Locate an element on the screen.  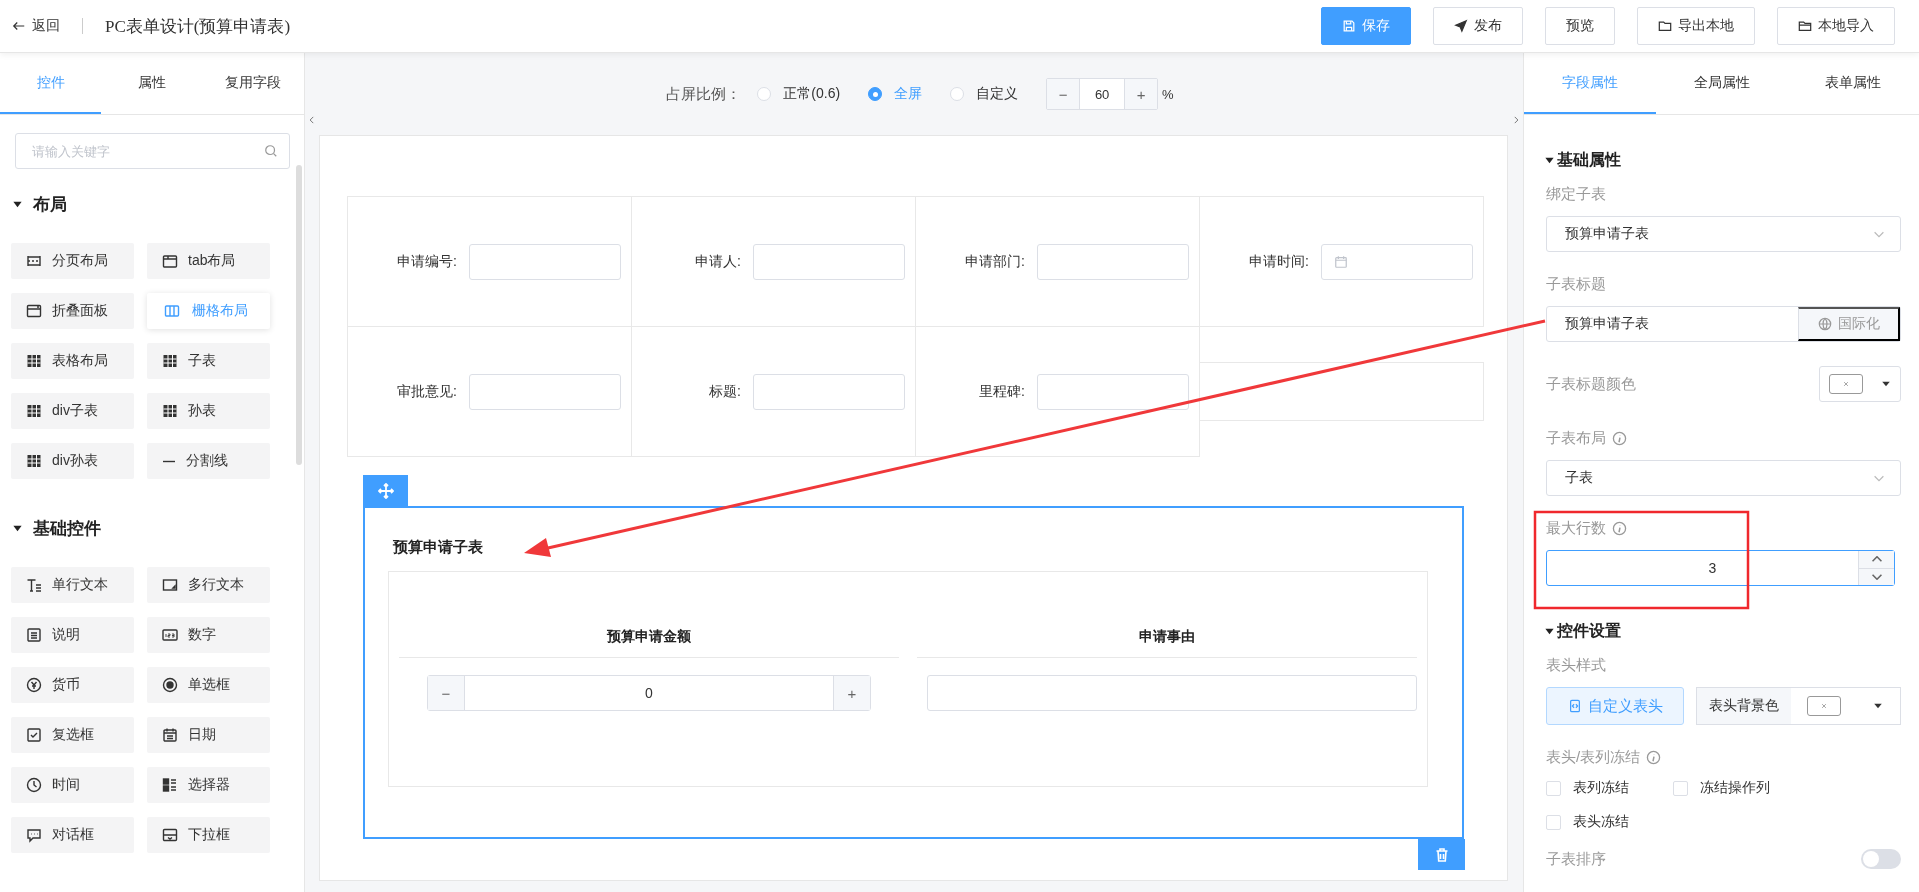
search-icon is located at coordinates (271, 151).